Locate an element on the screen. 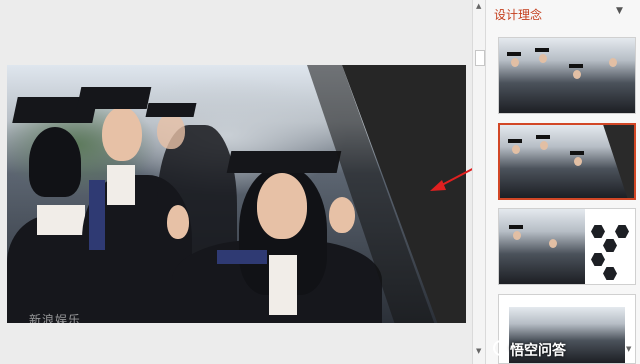  brand-watermark: 悟空问答 is located at coordinates (538, 351).